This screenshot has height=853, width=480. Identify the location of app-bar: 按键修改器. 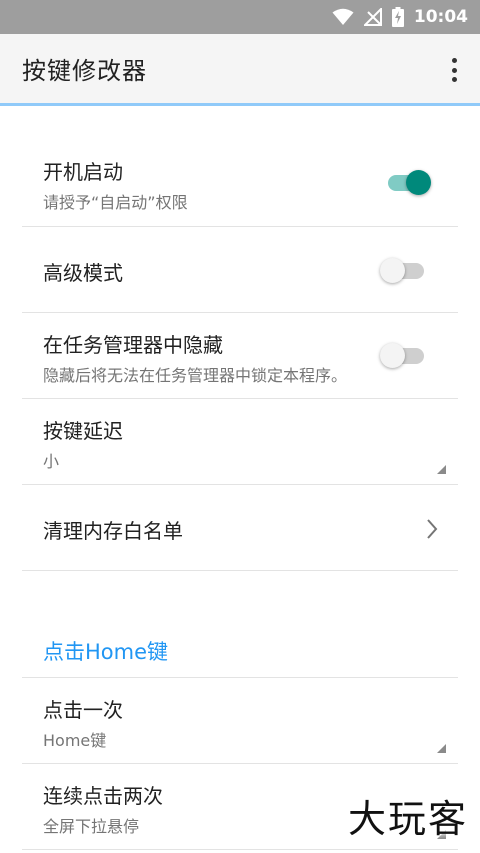
(240, 70).